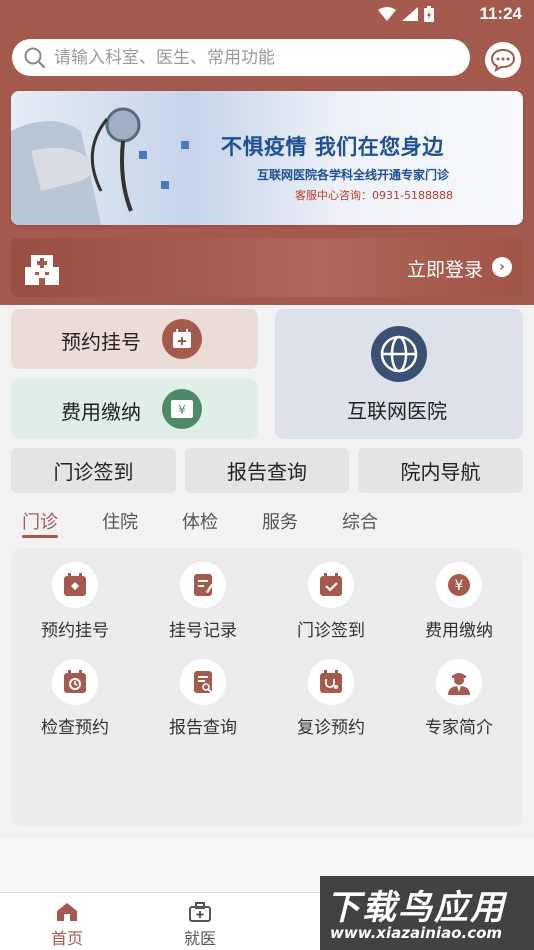  I want to click on calendar-clock-icon, so click(75, 682).